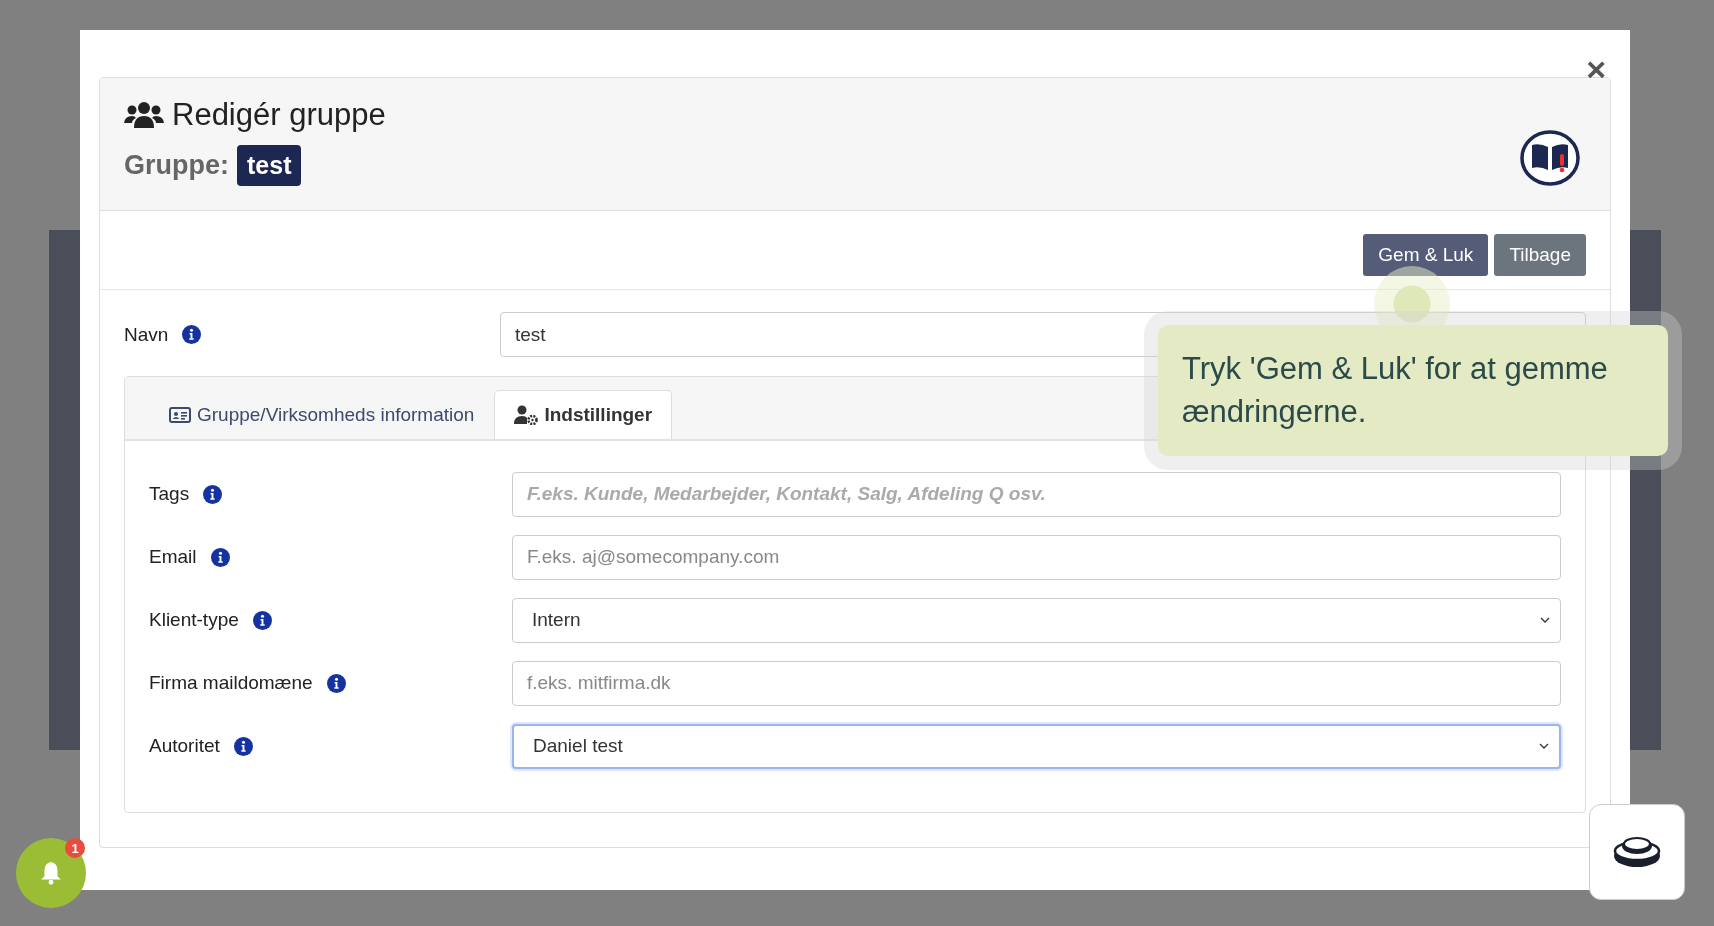 This screenshot has width=1714, height=926. Describe the element at coordinates (322, 414) in the screenshot. I see `tab: Gruppe/Virksomheds information` at that location.